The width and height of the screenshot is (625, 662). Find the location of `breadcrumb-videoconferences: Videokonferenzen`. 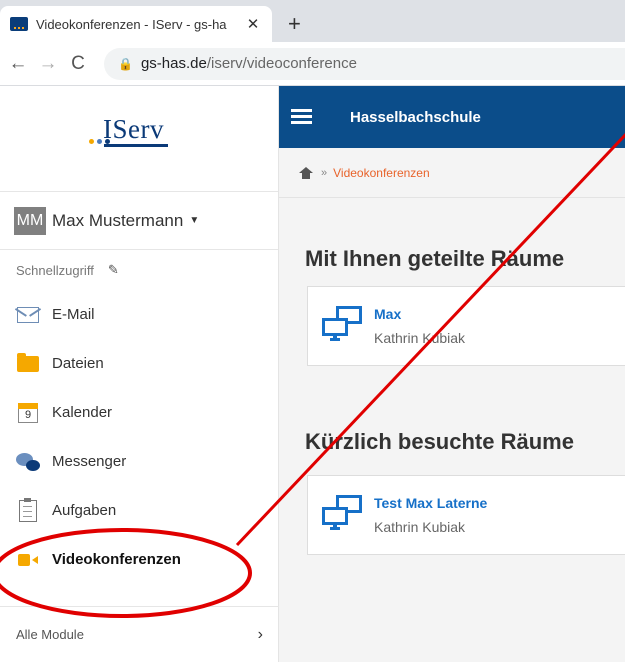

breadcrumb-videoconferences: Videokonferenzen is located at coordinates (381, 173).